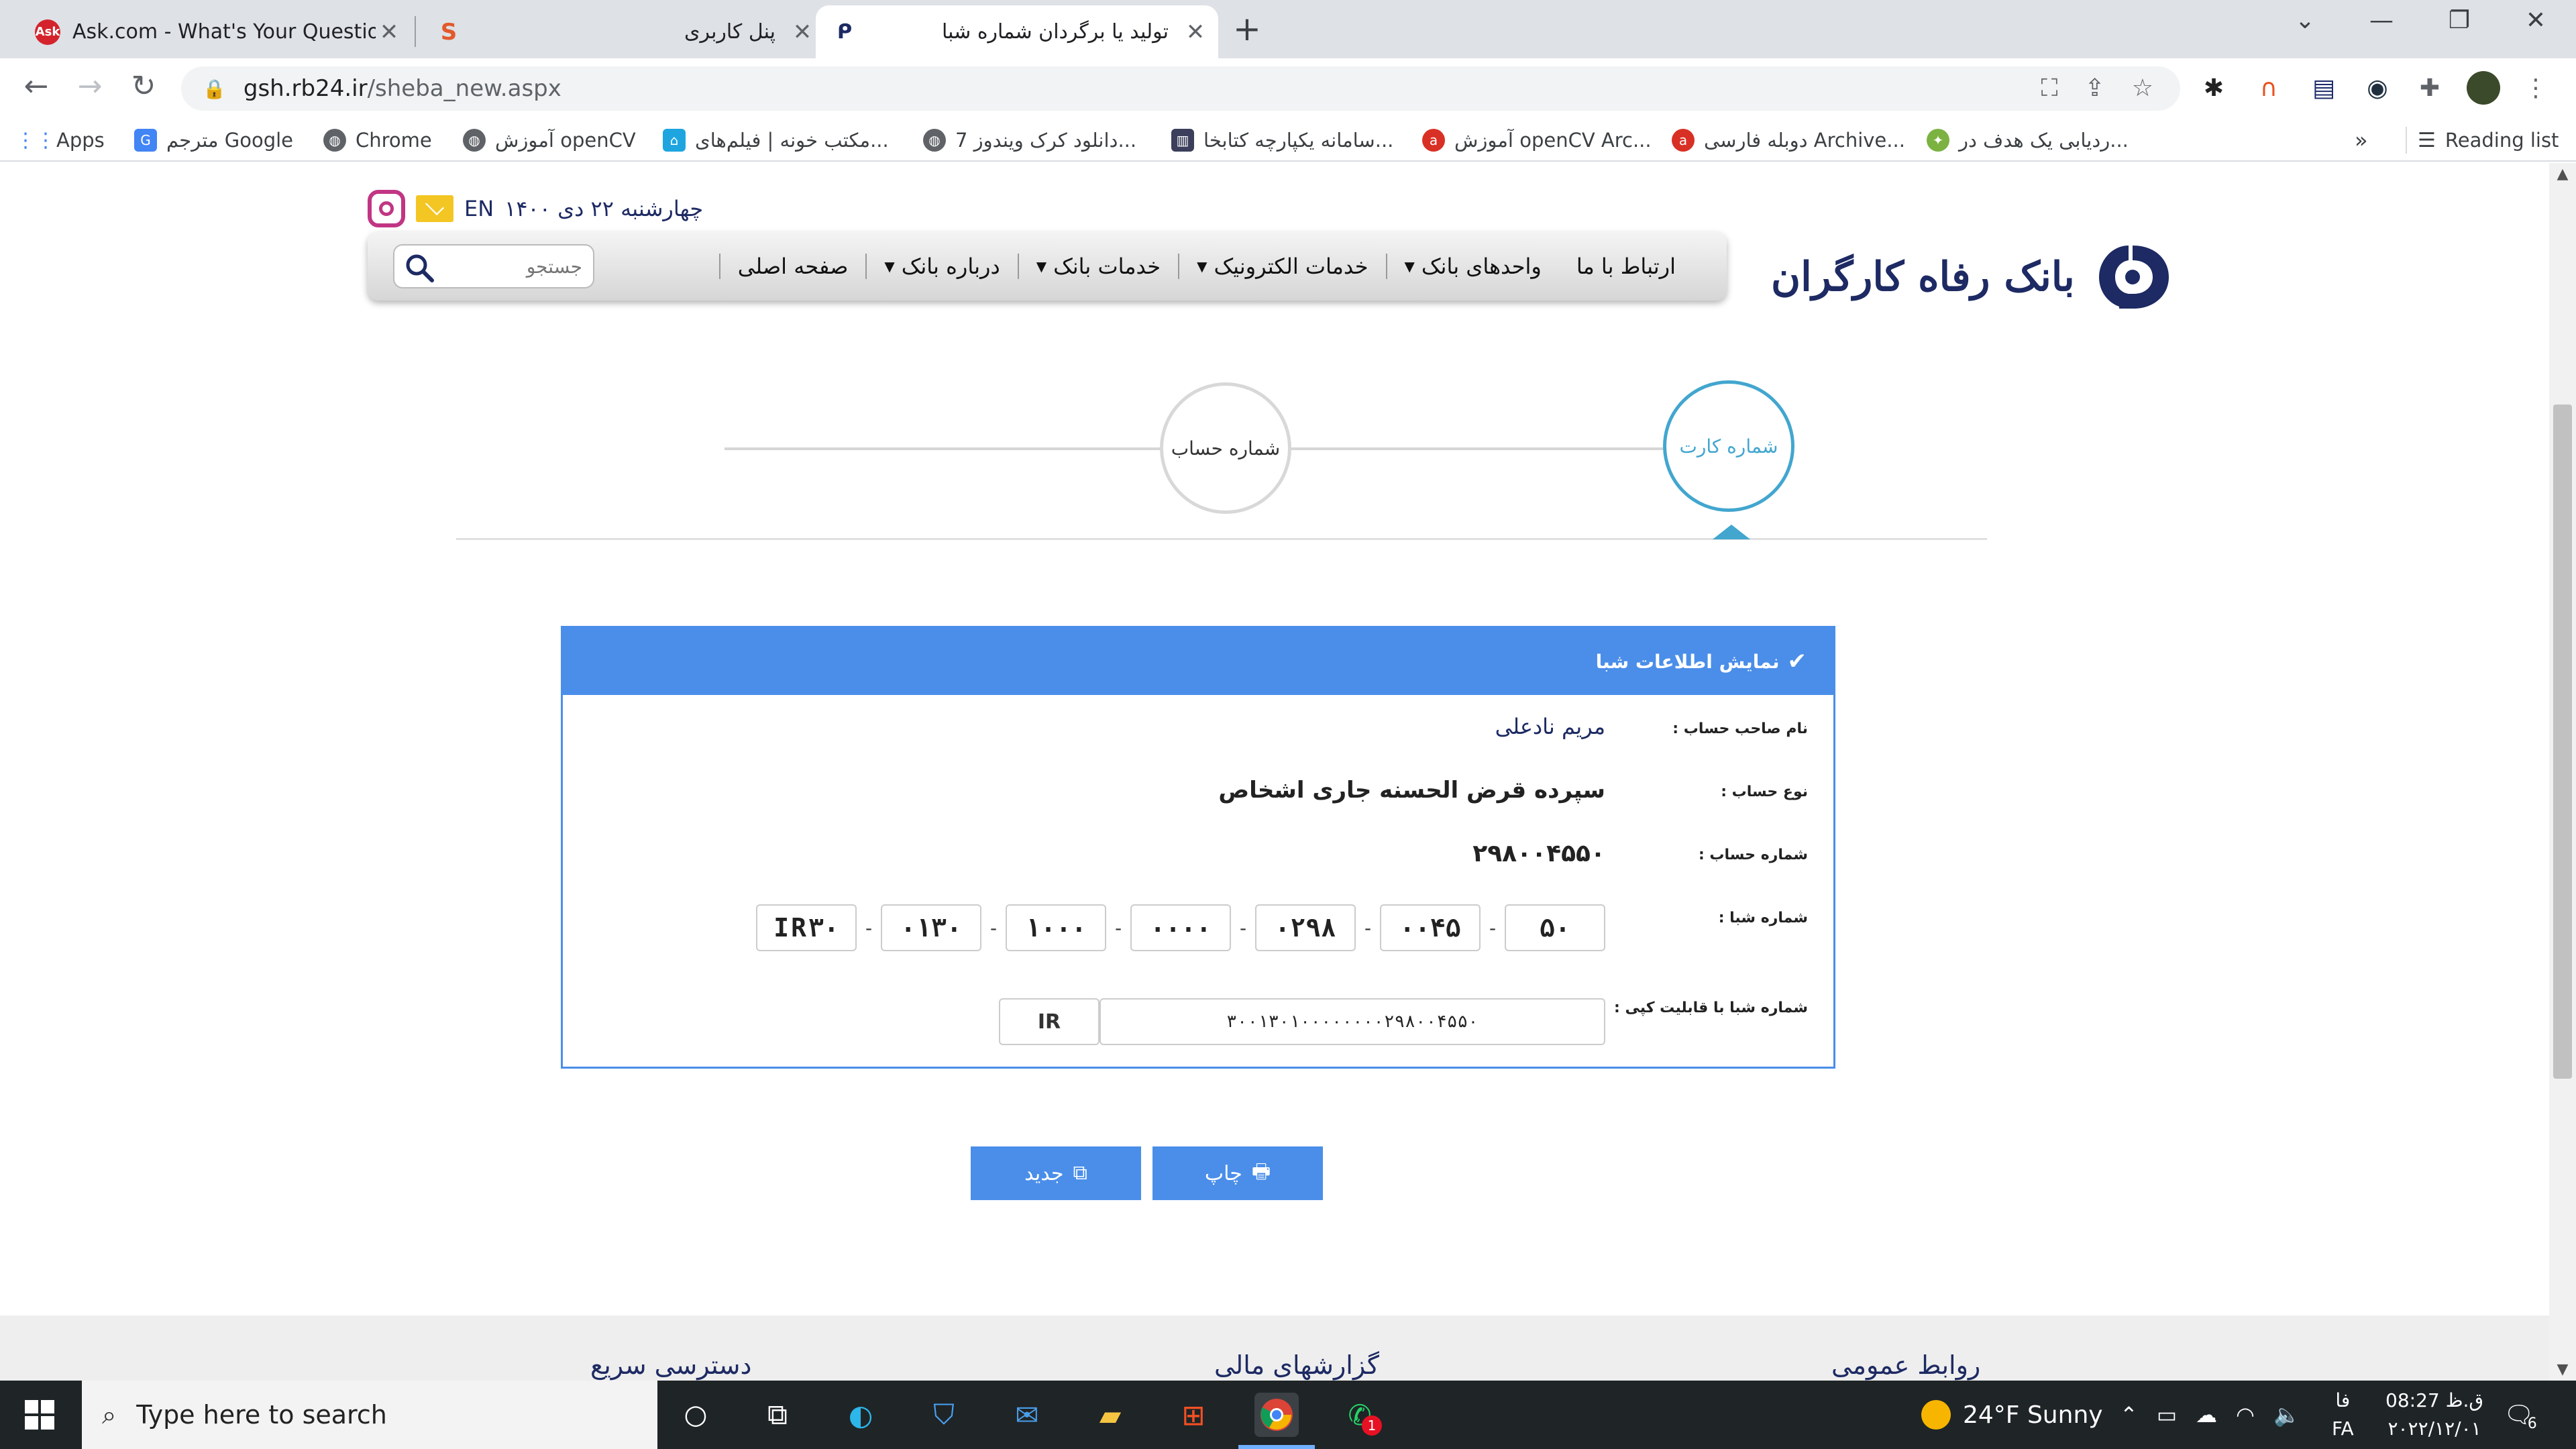 This screenshot has width=2576, height=1449. Describe the element at coordinates (1276, 1415) in the screenshot. I see `chrome-icon` at that location.